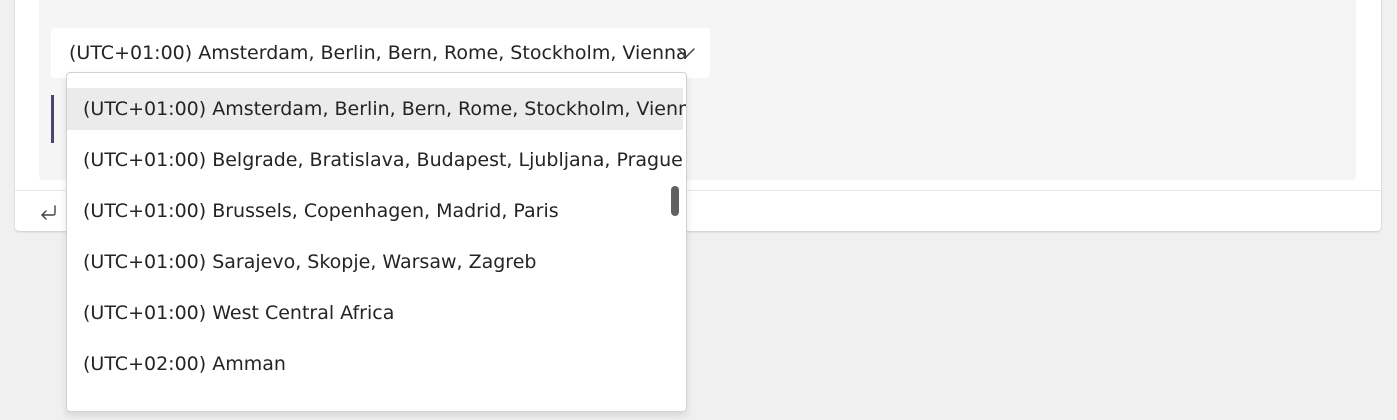 The image size is (1397, 420). I want to click on timezone-option: (UTC+02:00) Amman, so click(375, 364).